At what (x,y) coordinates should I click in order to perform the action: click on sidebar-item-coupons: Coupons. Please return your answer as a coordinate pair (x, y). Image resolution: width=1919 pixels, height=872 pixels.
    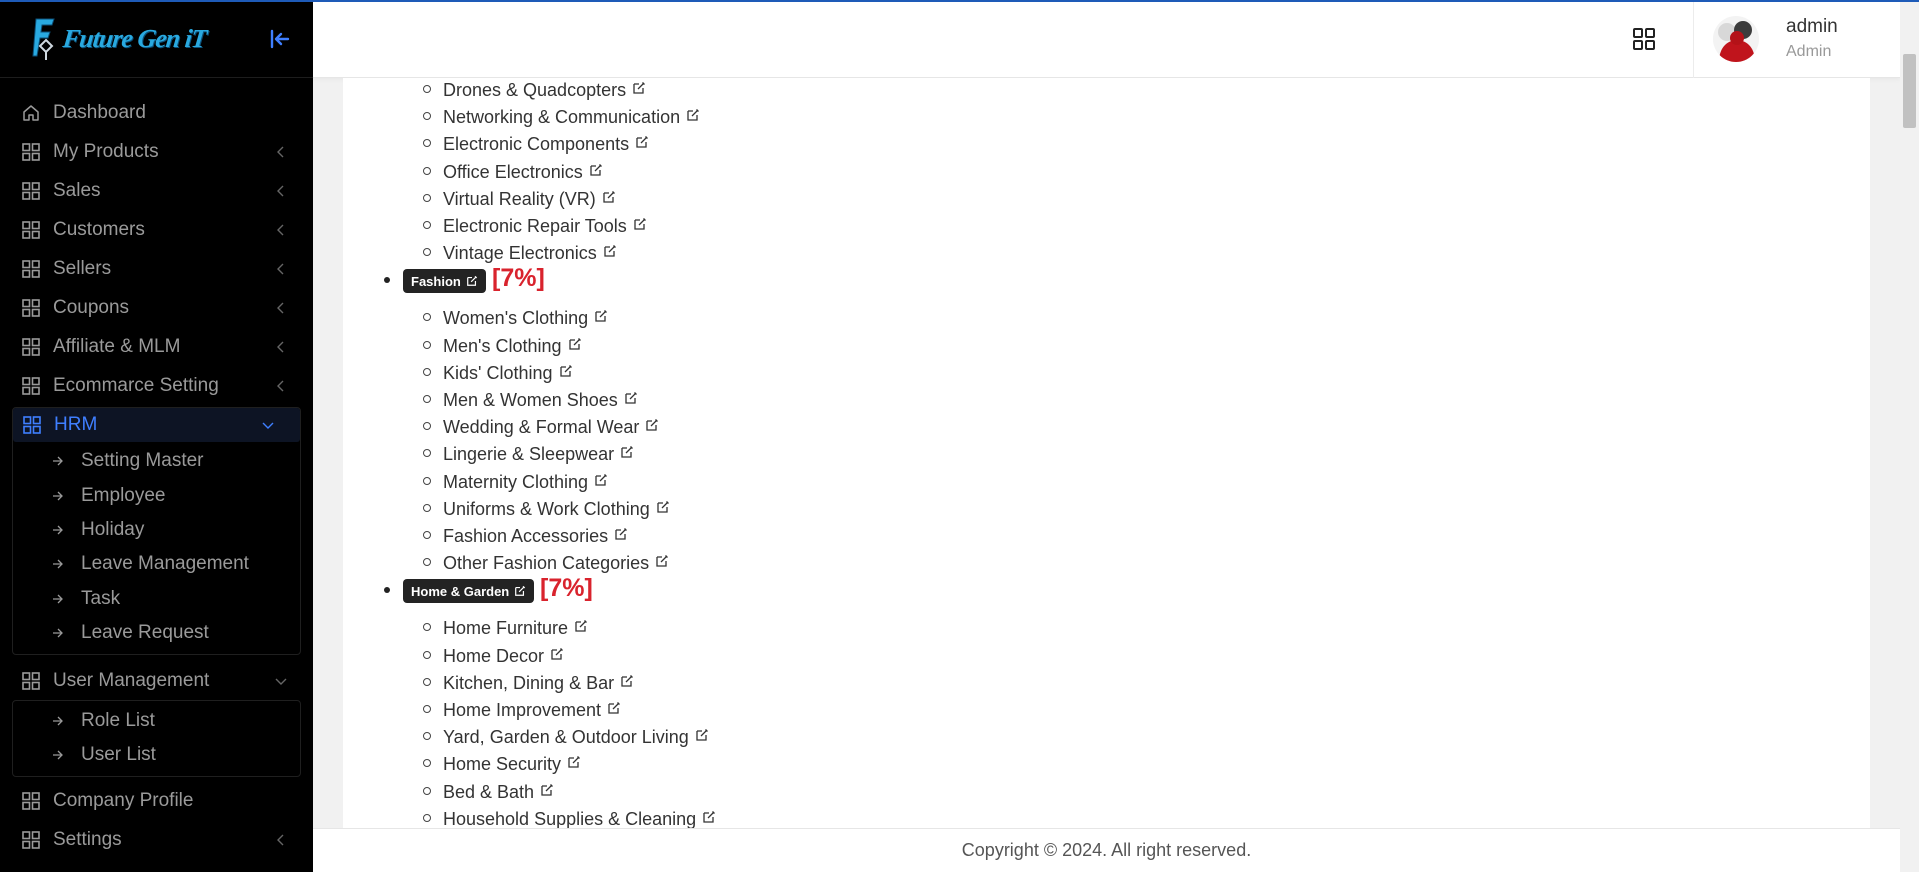
    Looking at the image, I should click on (156, 307).